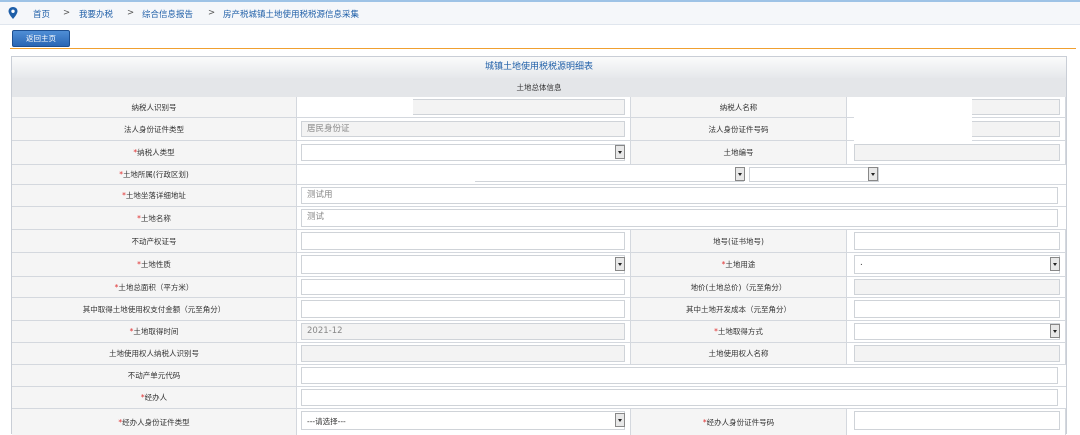  Describe the element at coordinates (154, 353) in the screenshot. I see `right-holder-id-label: 土地使用权人纳税人识别号` at that location.